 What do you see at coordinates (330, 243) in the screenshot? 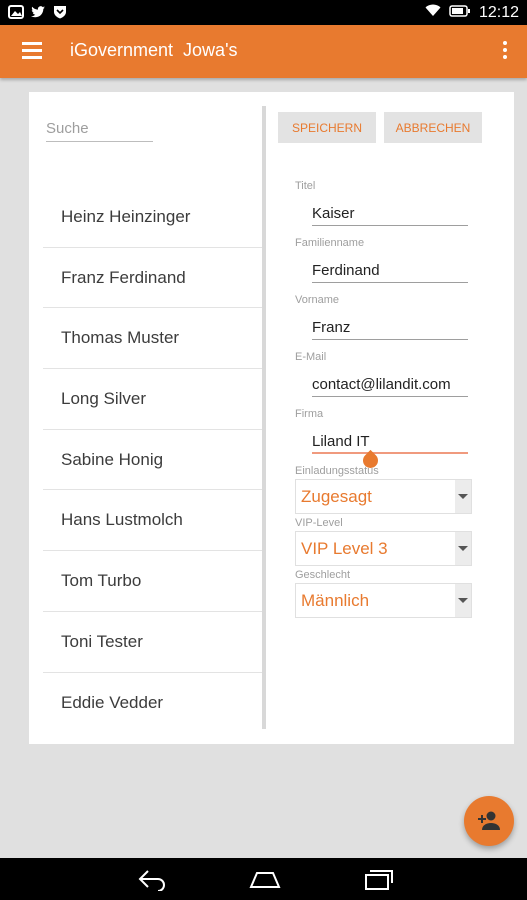
I see `lastname-label: Familienname` at bounding box center [330, 243].